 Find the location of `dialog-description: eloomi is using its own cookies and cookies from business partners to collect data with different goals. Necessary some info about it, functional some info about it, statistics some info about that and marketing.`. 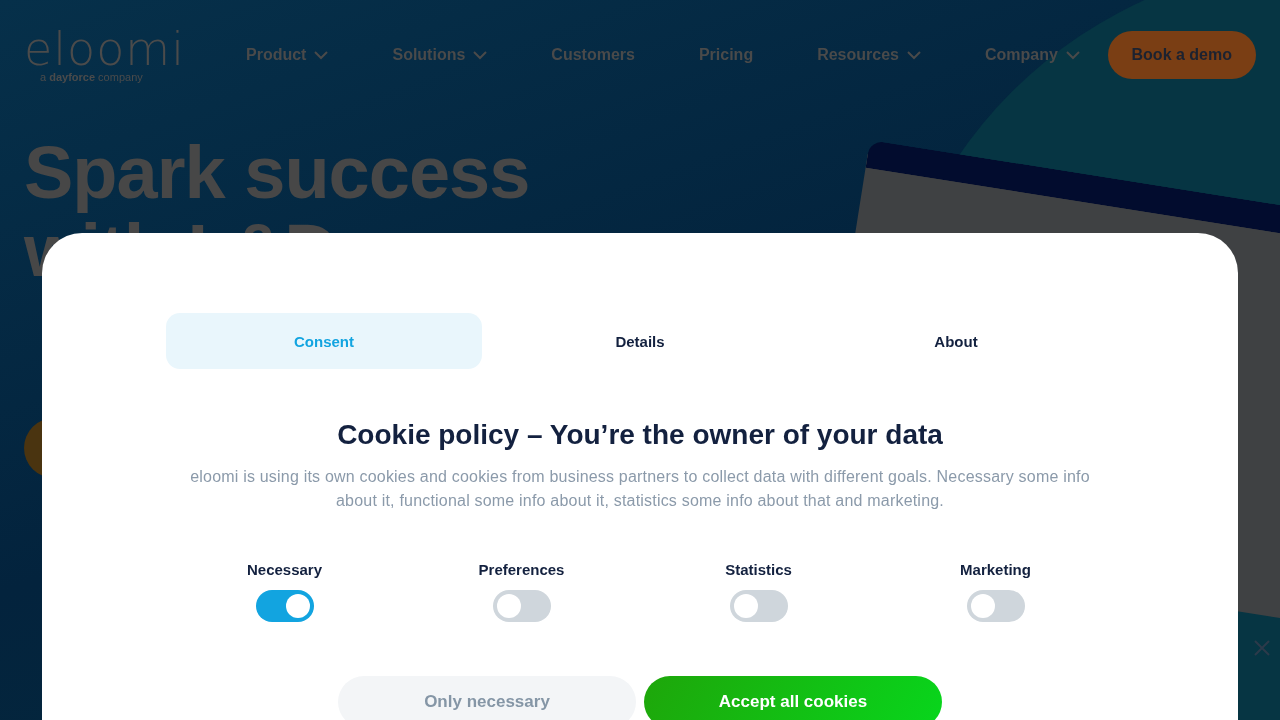

dialog-description: eloomi is using its own cookies and cookies from business partners to collect data with different goals. Necessary some info about it, functional some info about it, statistics some info about that and marketing. is located at coordinates (640, 489).